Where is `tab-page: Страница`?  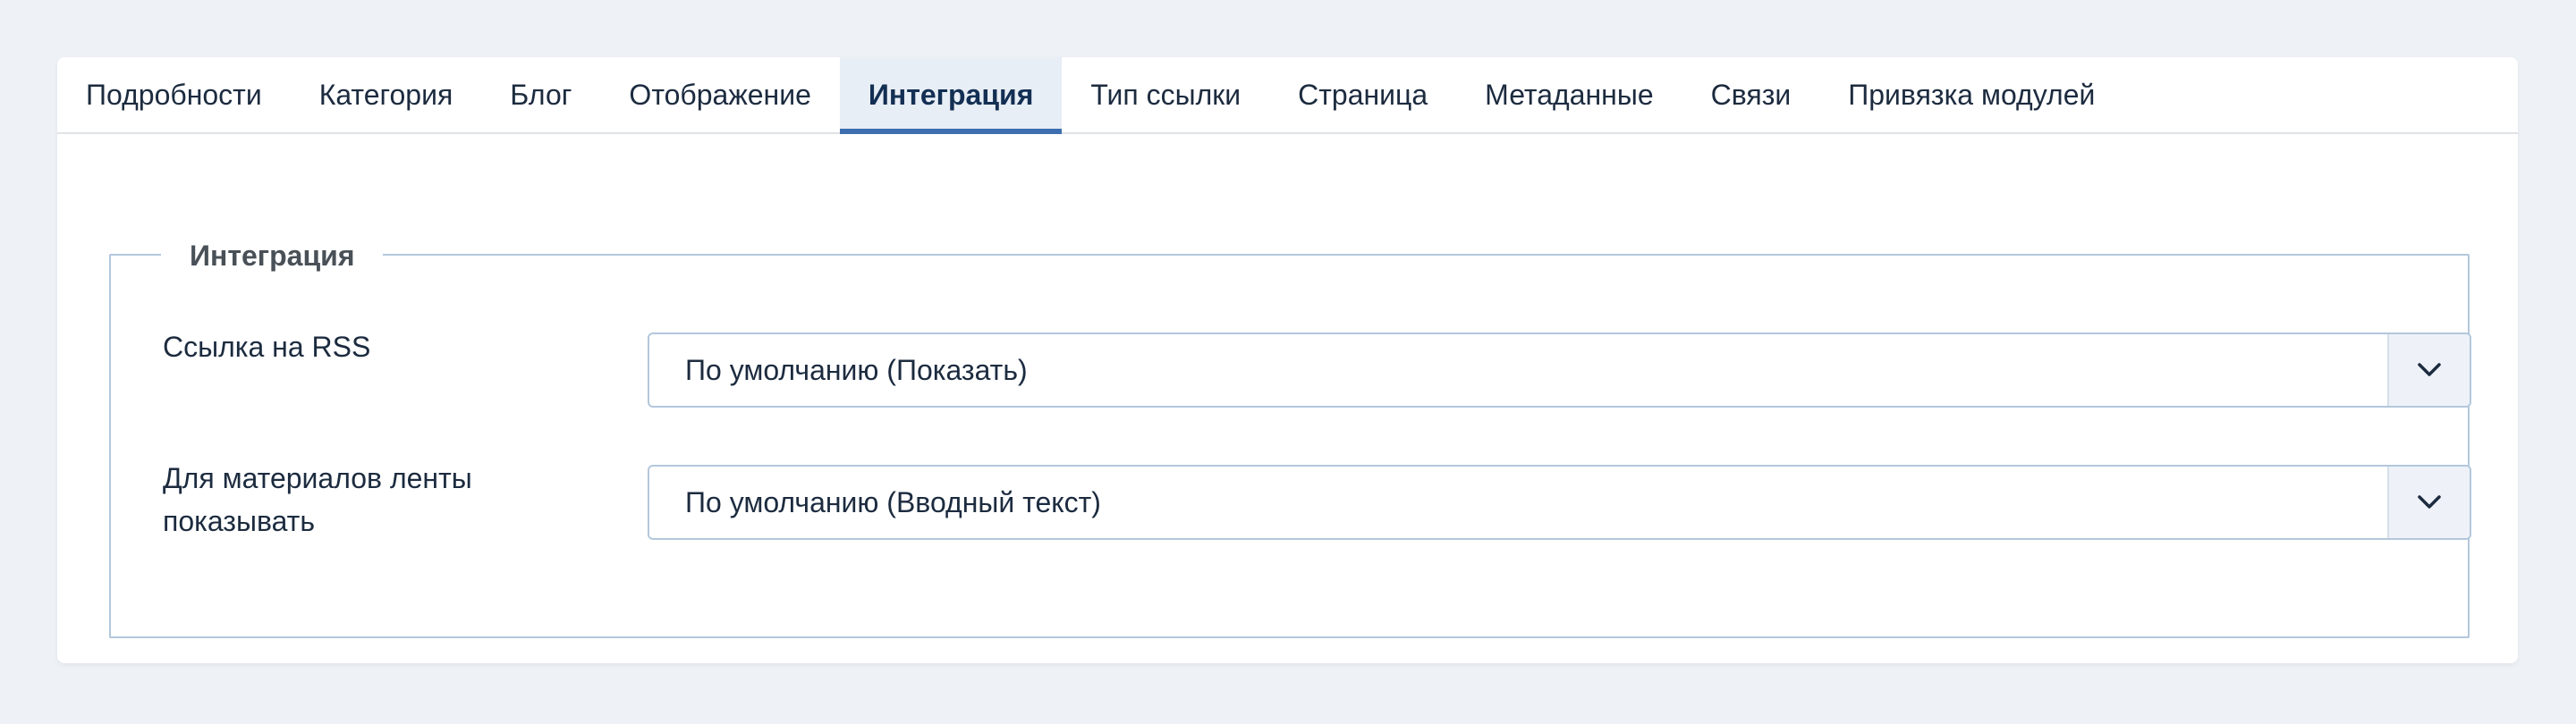
tab-page: Страница is located at coordinates (1362, 94).